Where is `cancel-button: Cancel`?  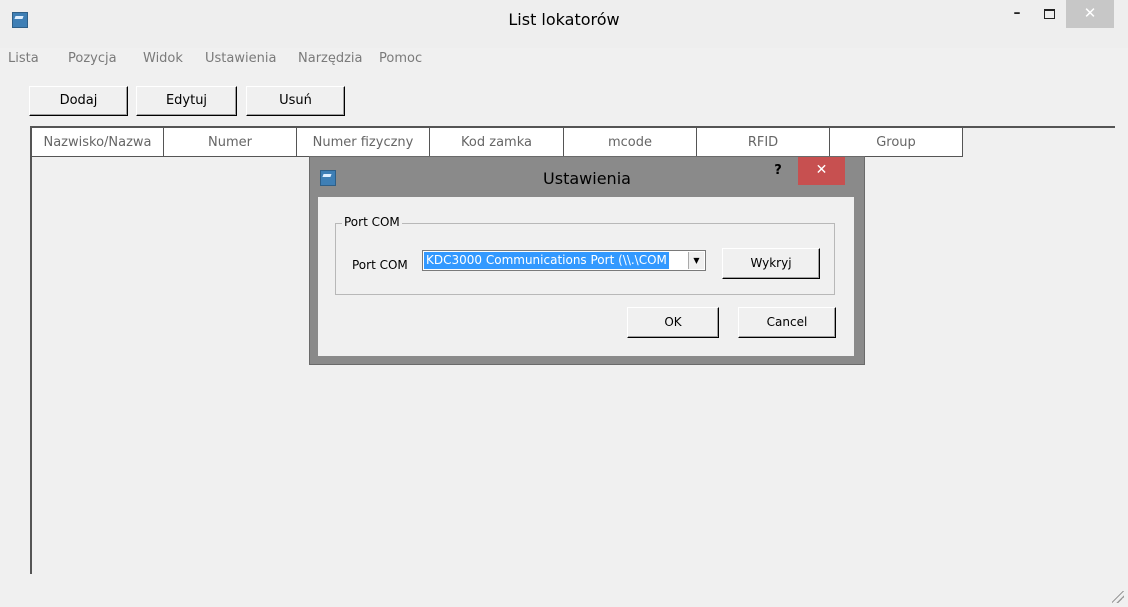 cancel-button: Cancel is located at coordinates (787, 322).